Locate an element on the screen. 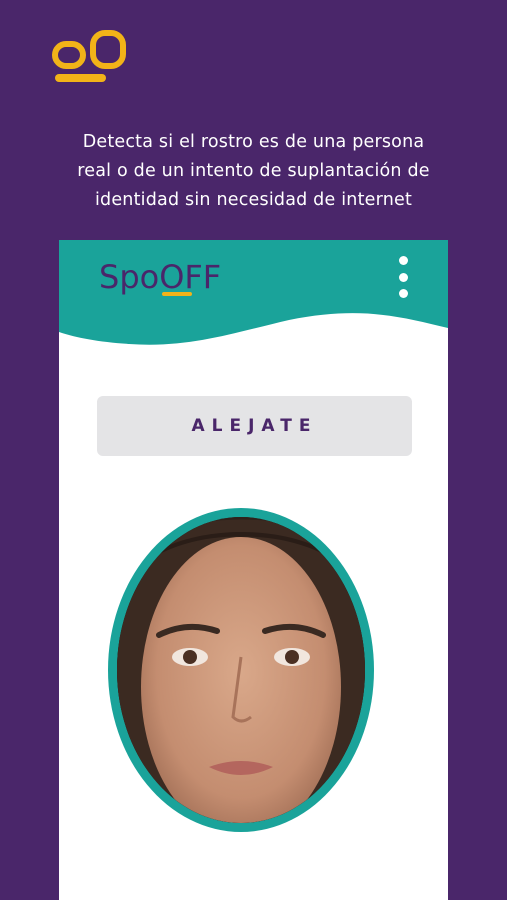 The image size is (507, 900). spooff-logo-icon: SpoOFF is located at coordinates (160, 277).